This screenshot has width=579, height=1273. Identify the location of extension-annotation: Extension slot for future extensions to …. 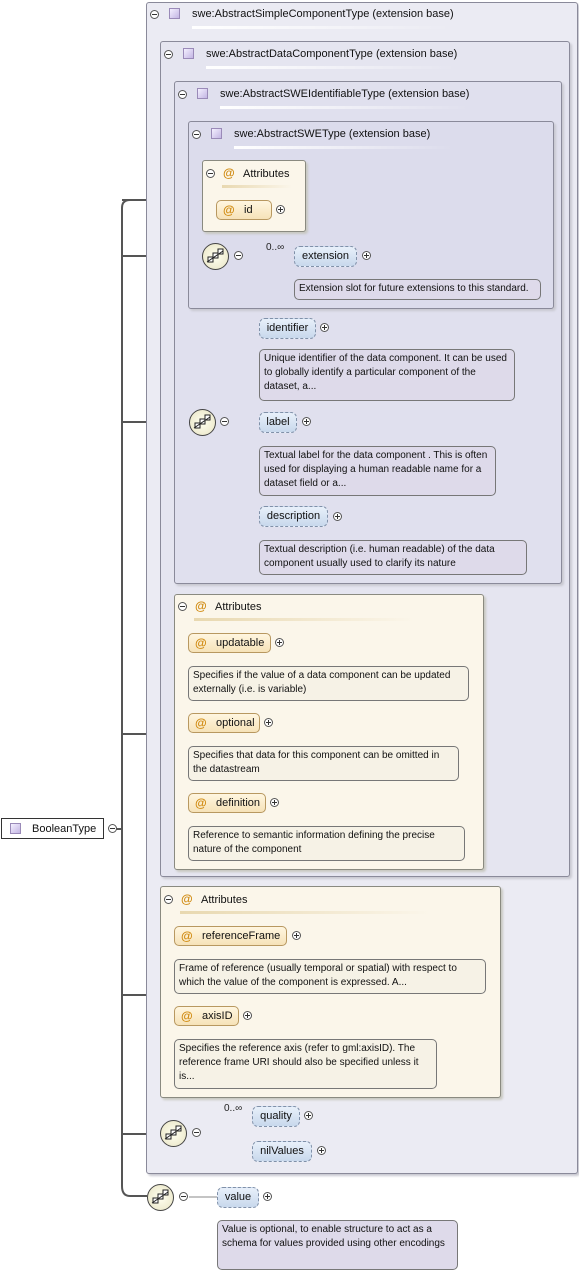
(417, 289).